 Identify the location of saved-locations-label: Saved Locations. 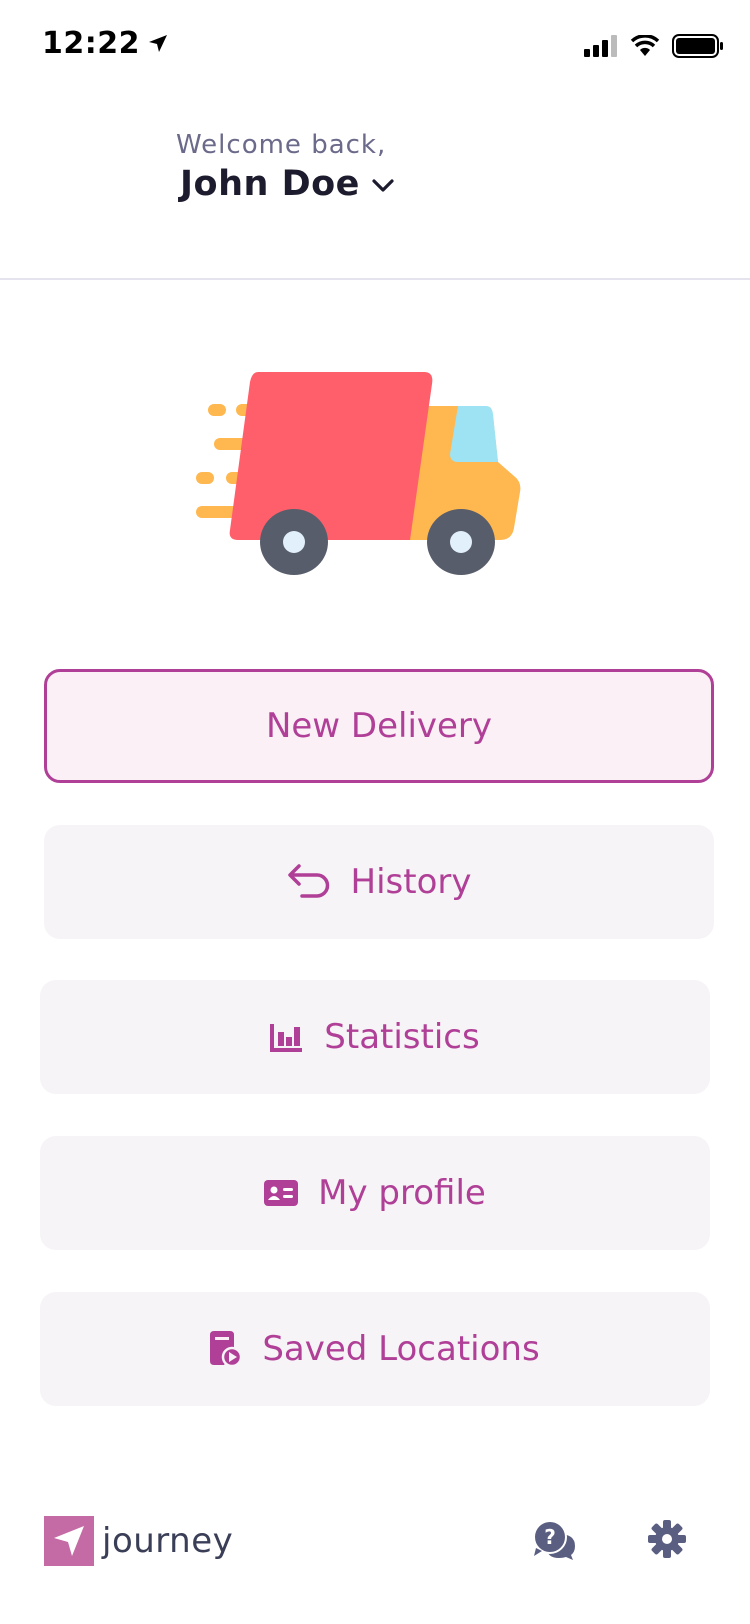
(401, 1349).